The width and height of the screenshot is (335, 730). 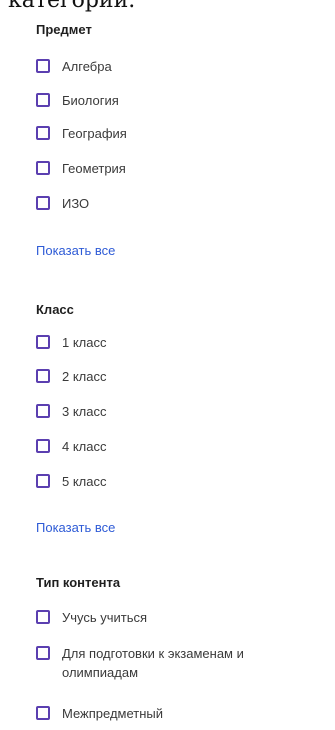 What do you see at coordinates (181, 66) in the screenshot?
I see `filter-option: Алгебра` at bounding box center [181, 66].